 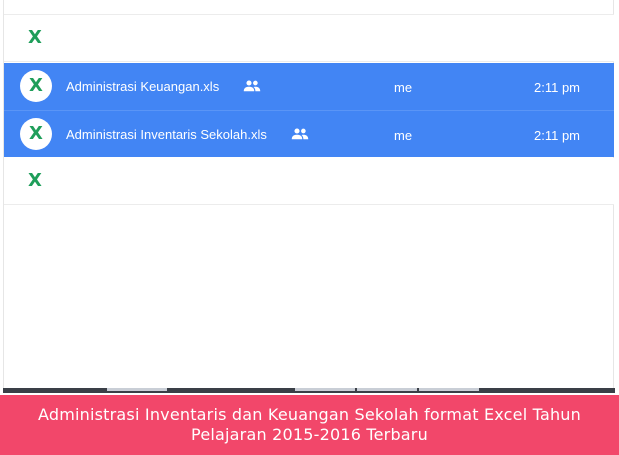 I want to click on file-row-selected: X Administrasi Keuangan.xls me 2:11 pm, so click(x=309, y=86).